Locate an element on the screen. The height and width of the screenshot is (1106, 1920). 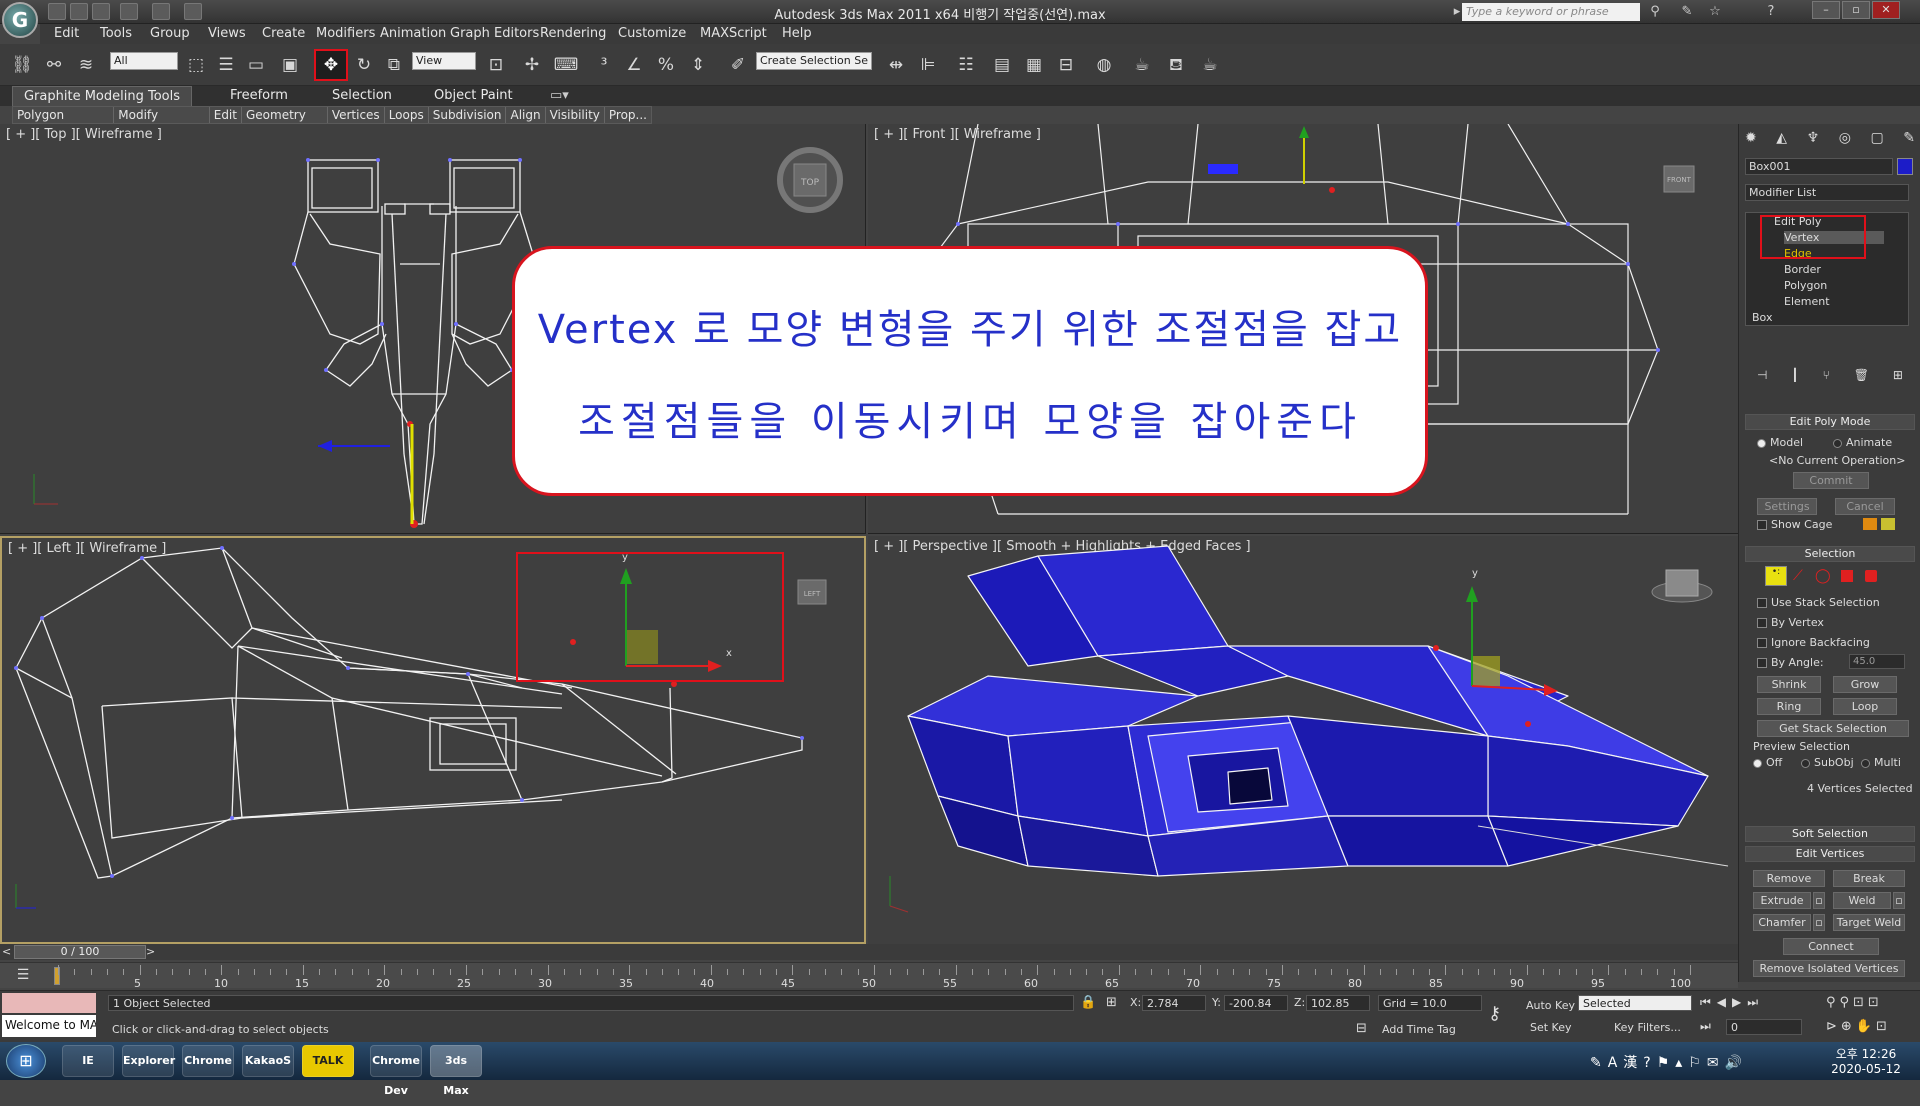
time-slider-thumb: 0 / 100 is located at coordinates (80, 952).